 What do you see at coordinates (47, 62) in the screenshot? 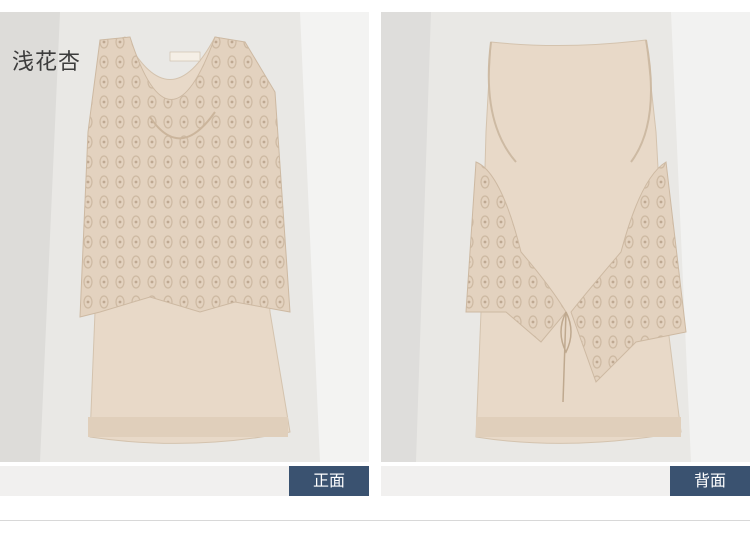
I see `color-name-label: 浅花杏` at bounding box center [47, 62].